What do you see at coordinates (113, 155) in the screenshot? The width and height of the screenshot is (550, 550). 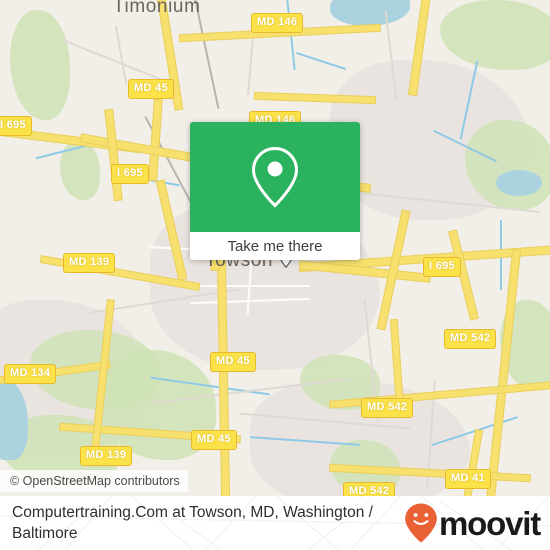 I see `highway-i695` at bounding box center [113, 155].